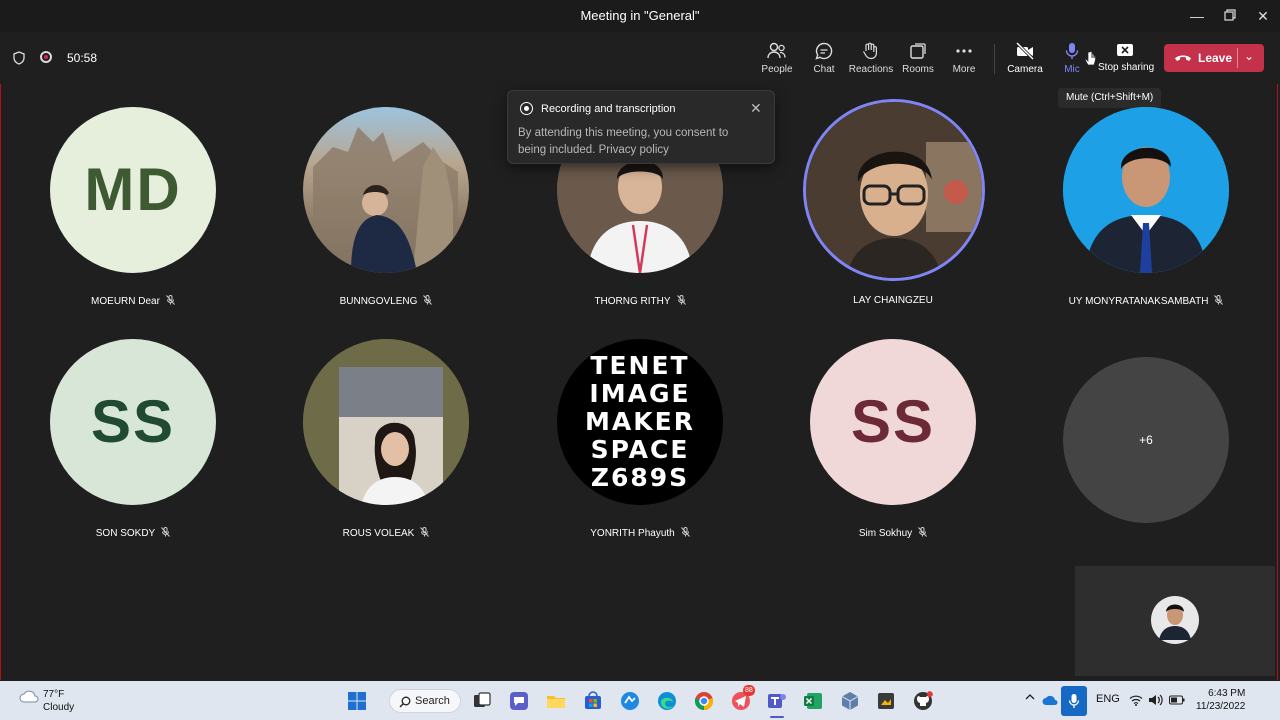 Image resolution: width=1280 pixels, height=720 pixels. Describe the element at coordinates (824, 69) in the screenshot. I see `chat-label: Chat` at that location.